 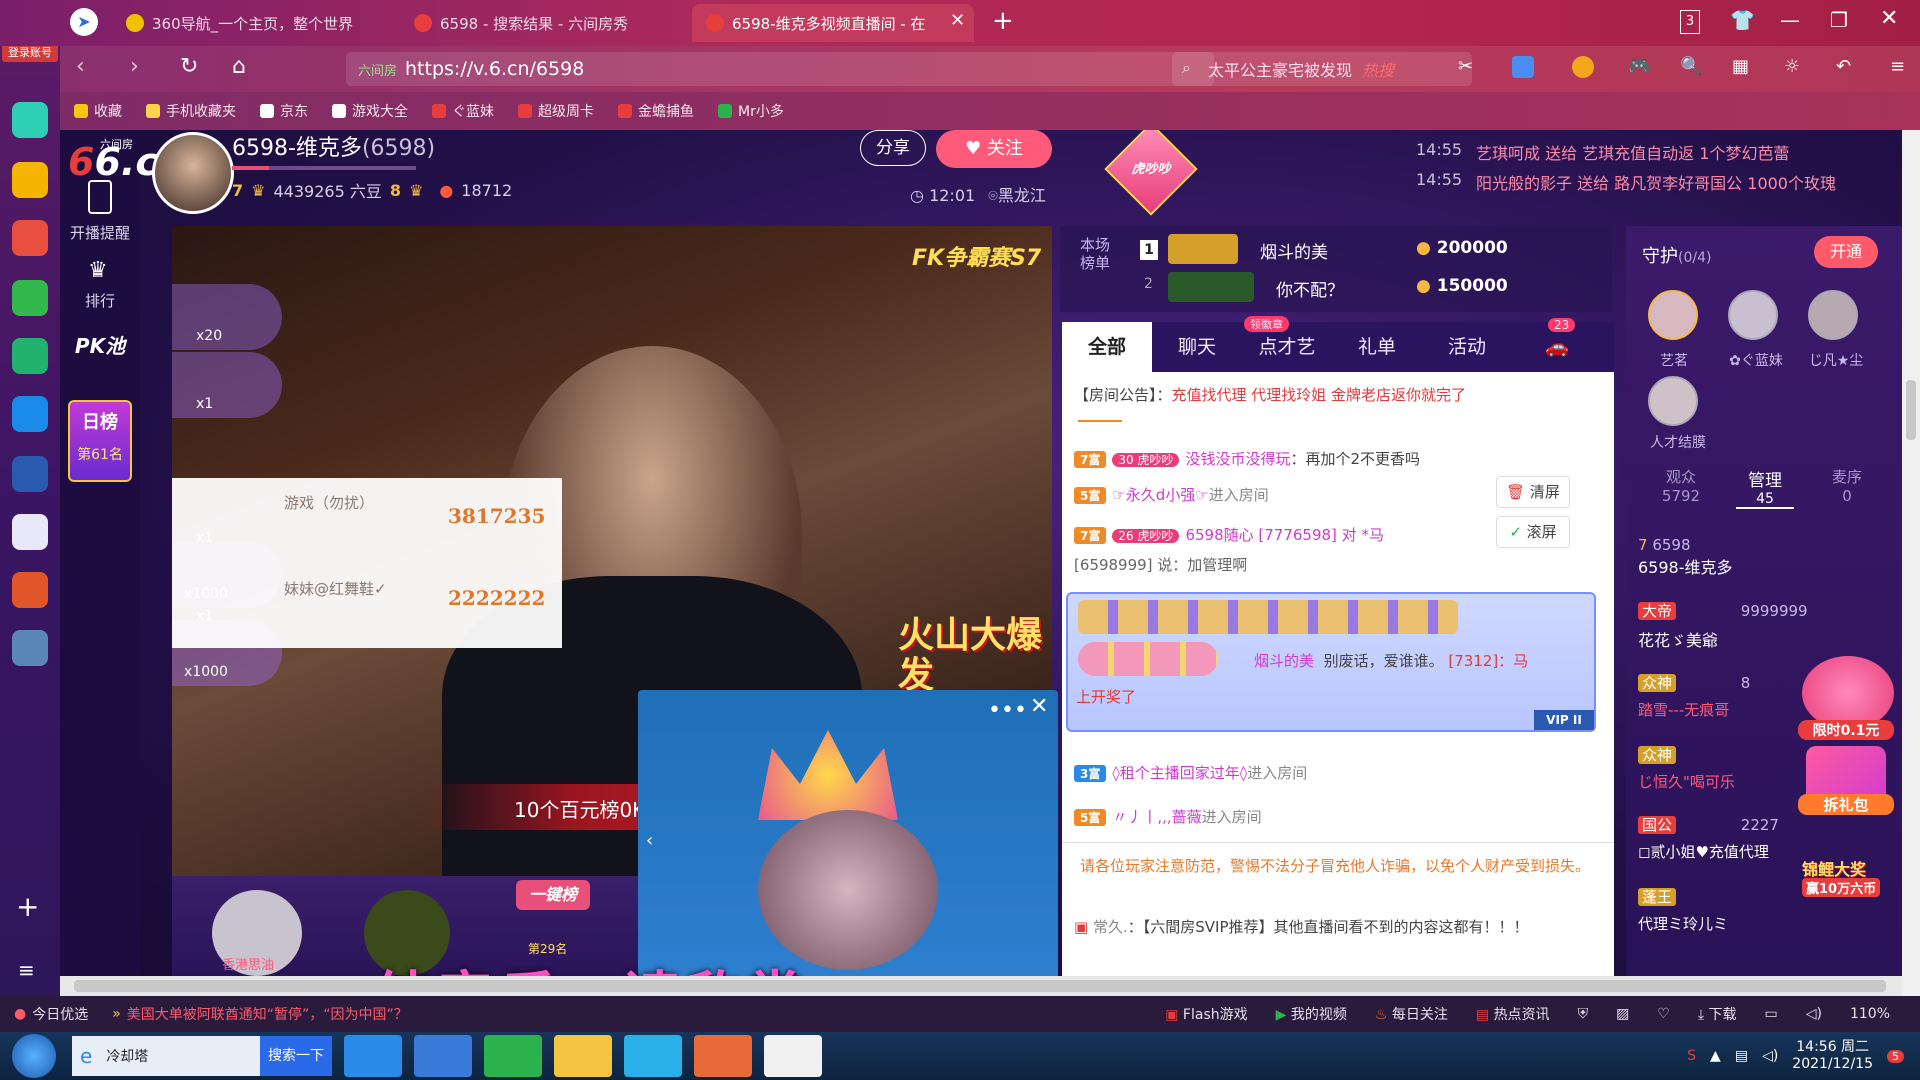 I want to click on game2-icon, so click(x=30, y=648).